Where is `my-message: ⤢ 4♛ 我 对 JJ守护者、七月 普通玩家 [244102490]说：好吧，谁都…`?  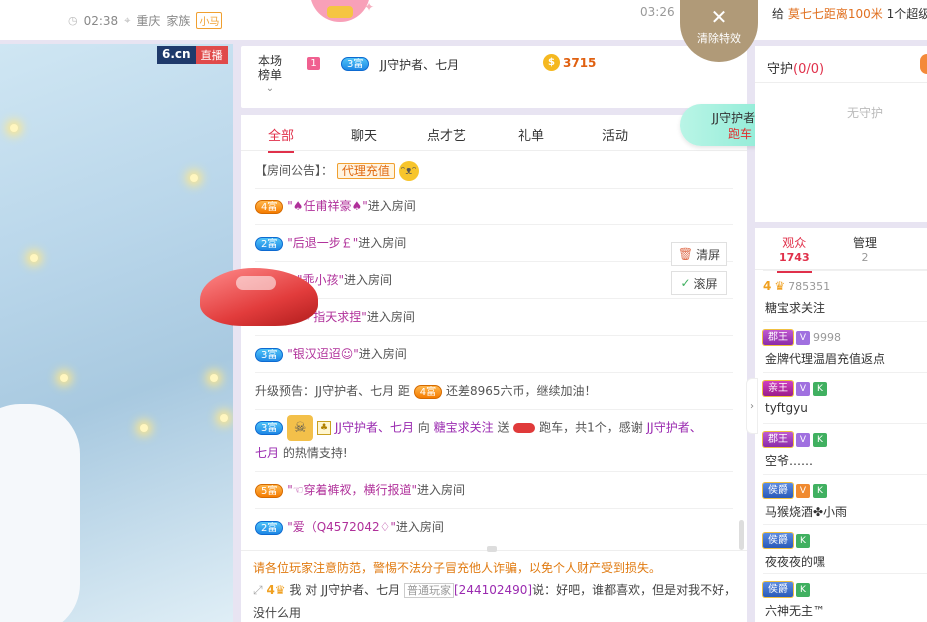 my-message: ⤢ 4♛ 我 对 JJ守护者、七月 普通玩家 [244102490]说：好吧，谁都… is located at coordinates (495, 601).